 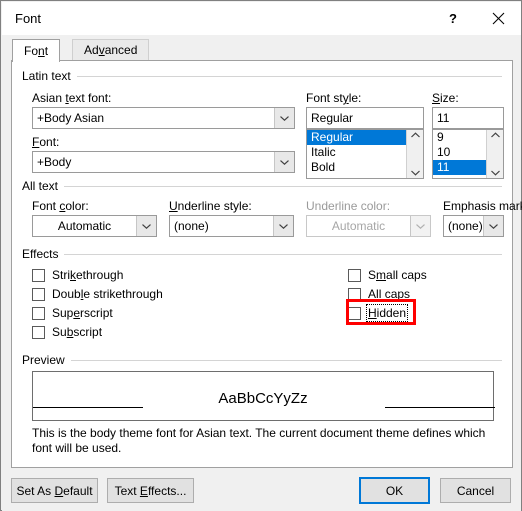 What do you see at coordinates (414, 154) in the screenshot?
I see `font-style-scrollbar` at bounding box center [414, 154].